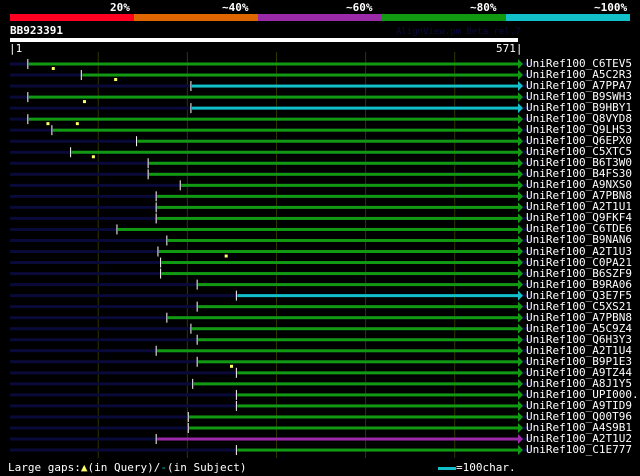  I want to click on hit-label: UniRef100_C1E777, so click(579, 449).